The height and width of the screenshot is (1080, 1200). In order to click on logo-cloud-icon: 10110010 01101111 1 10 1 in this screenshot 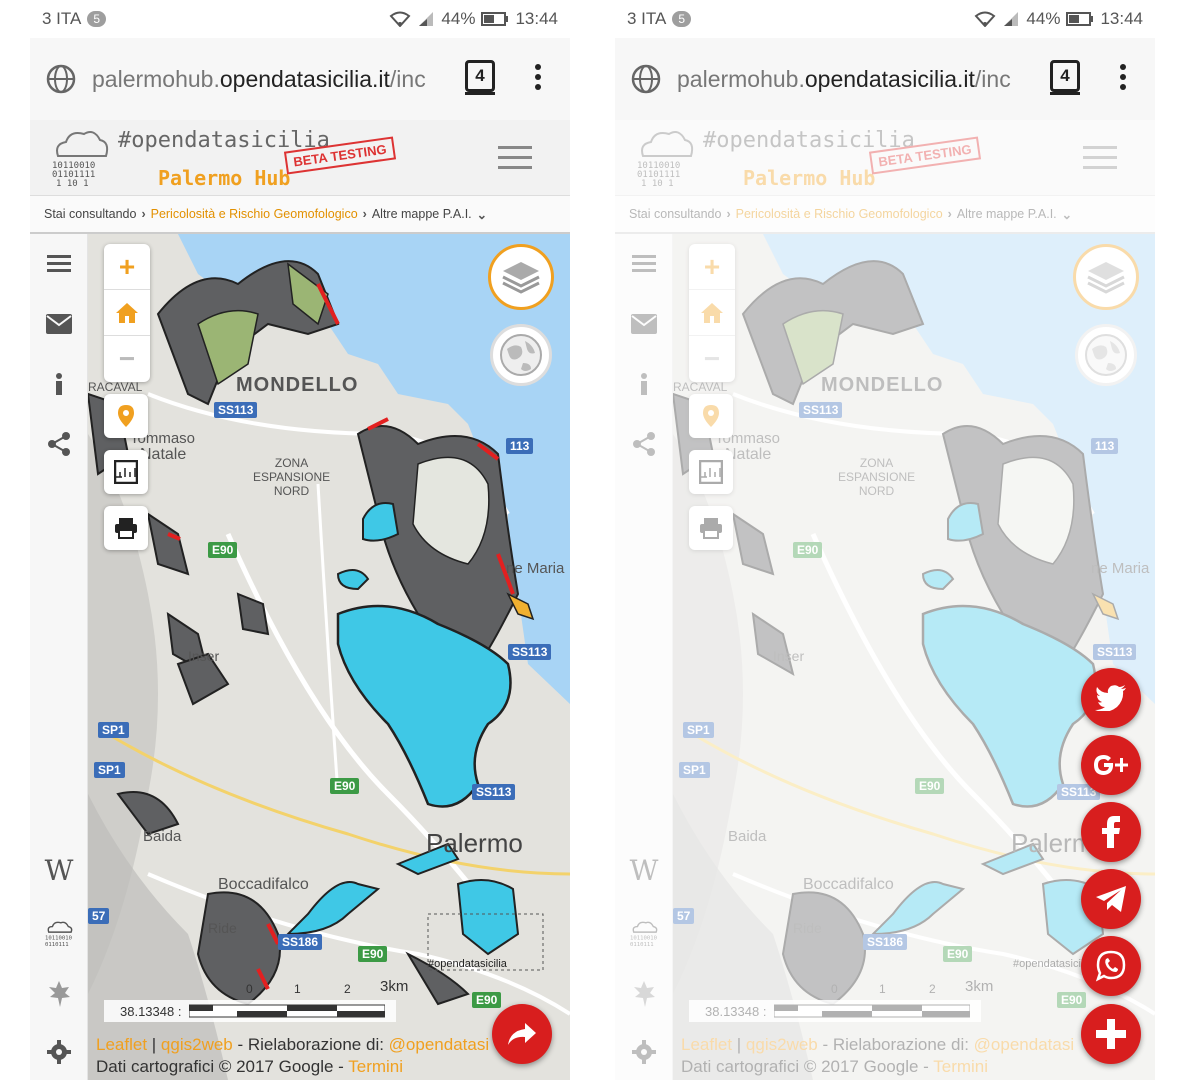, I will do `click(81, 157)`.